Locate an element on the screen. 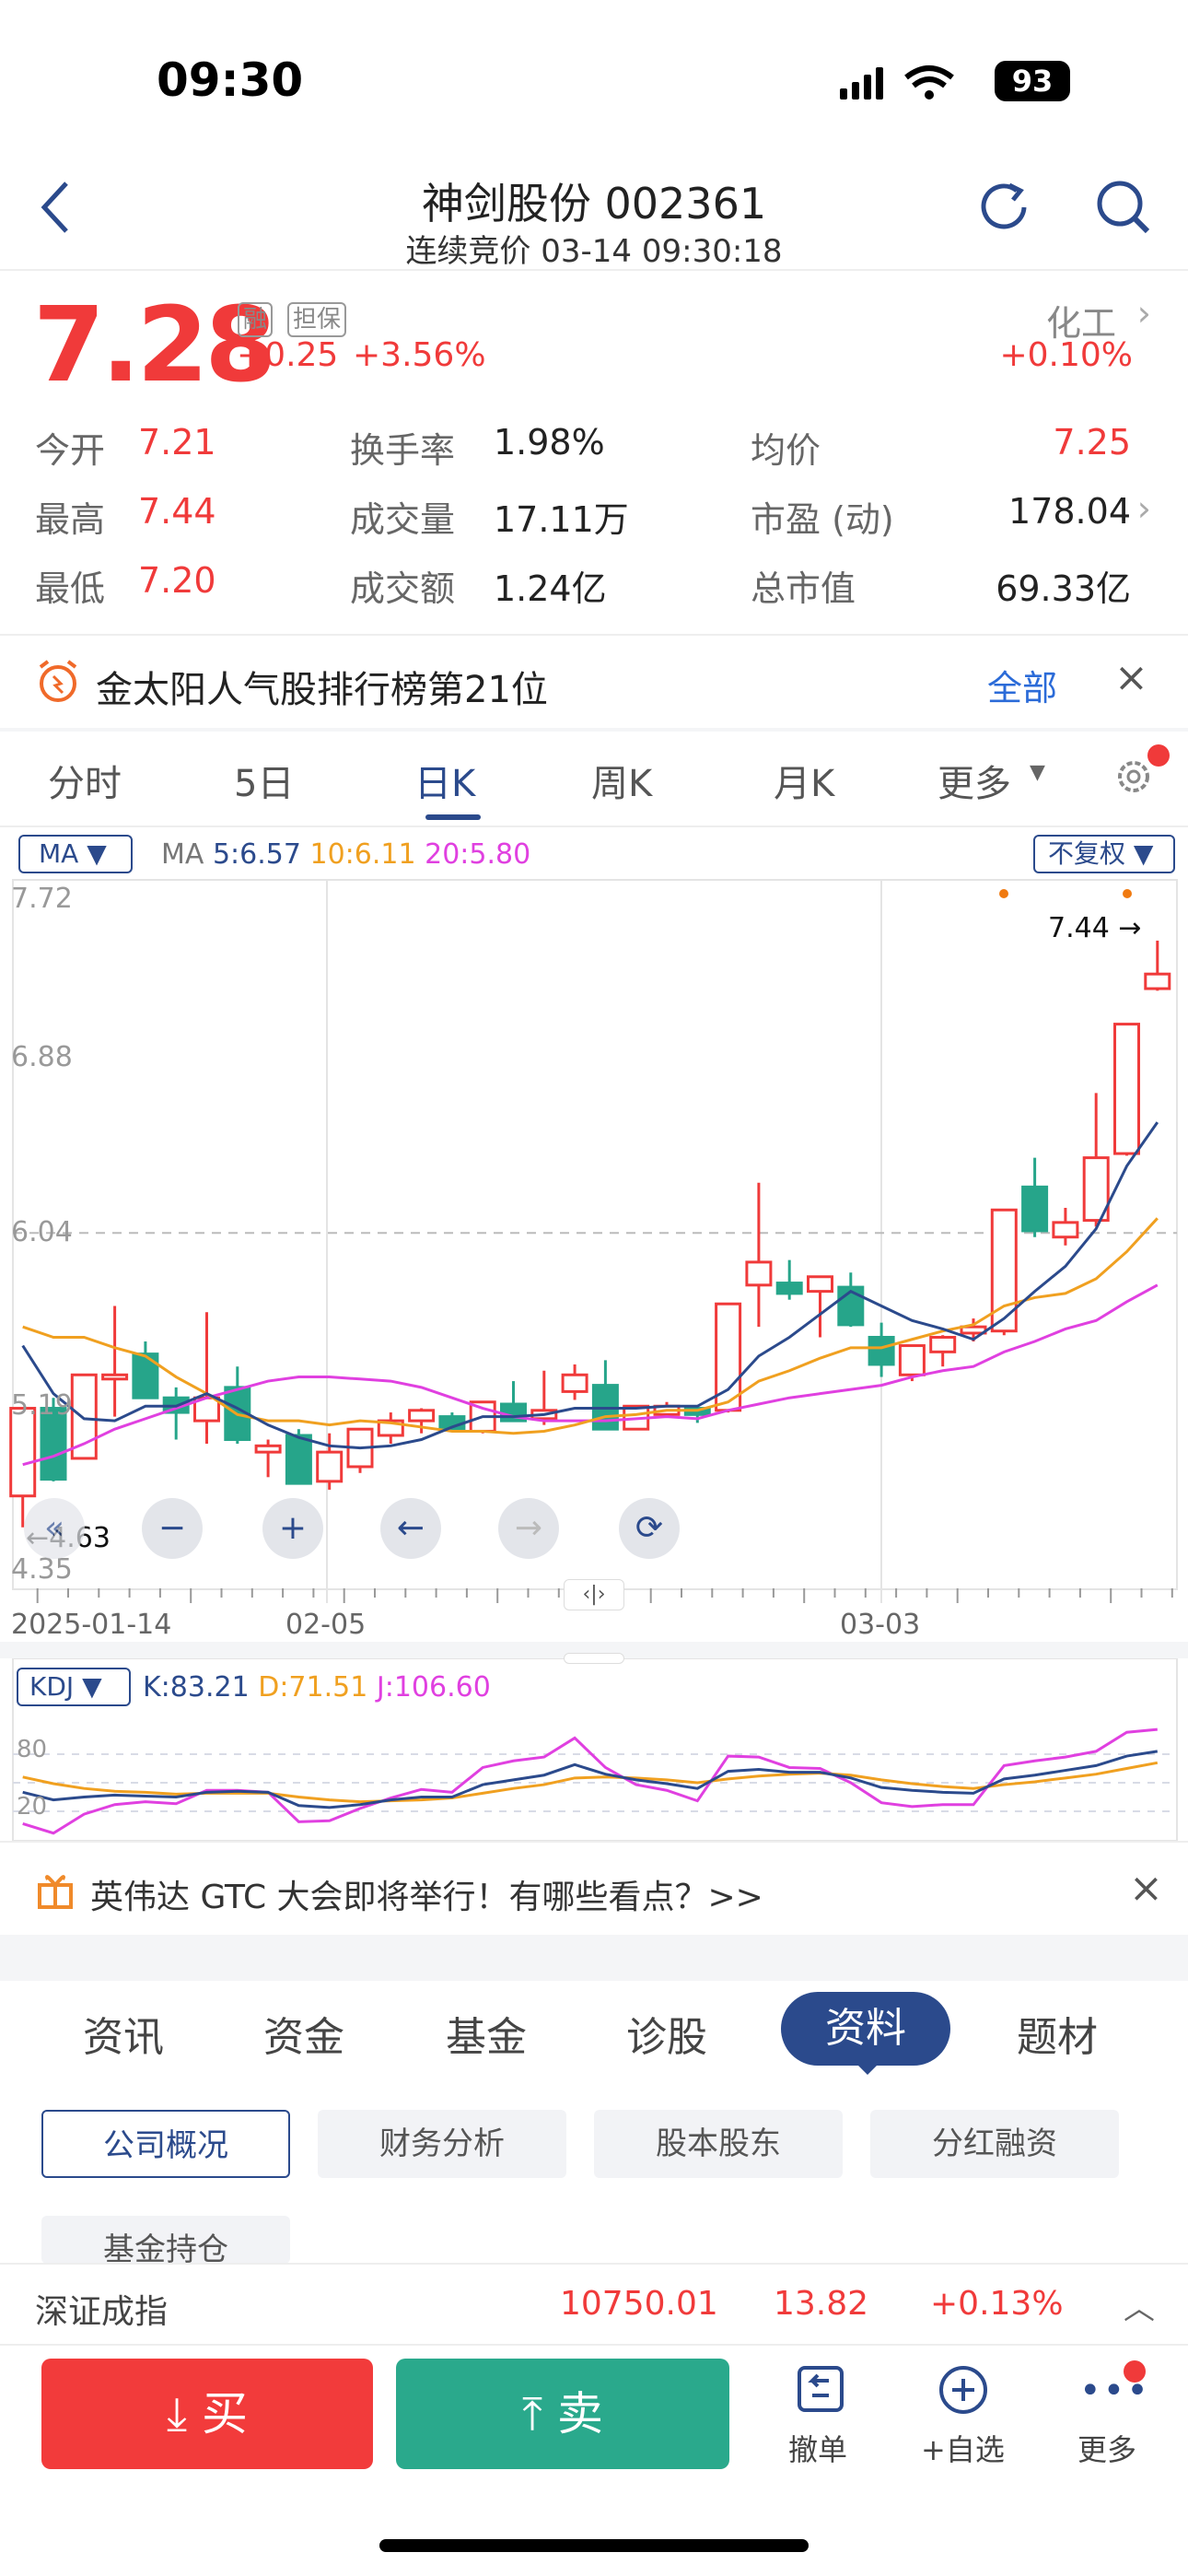  kdj-j: J:106.60 is located at coordinates (433, 1687).